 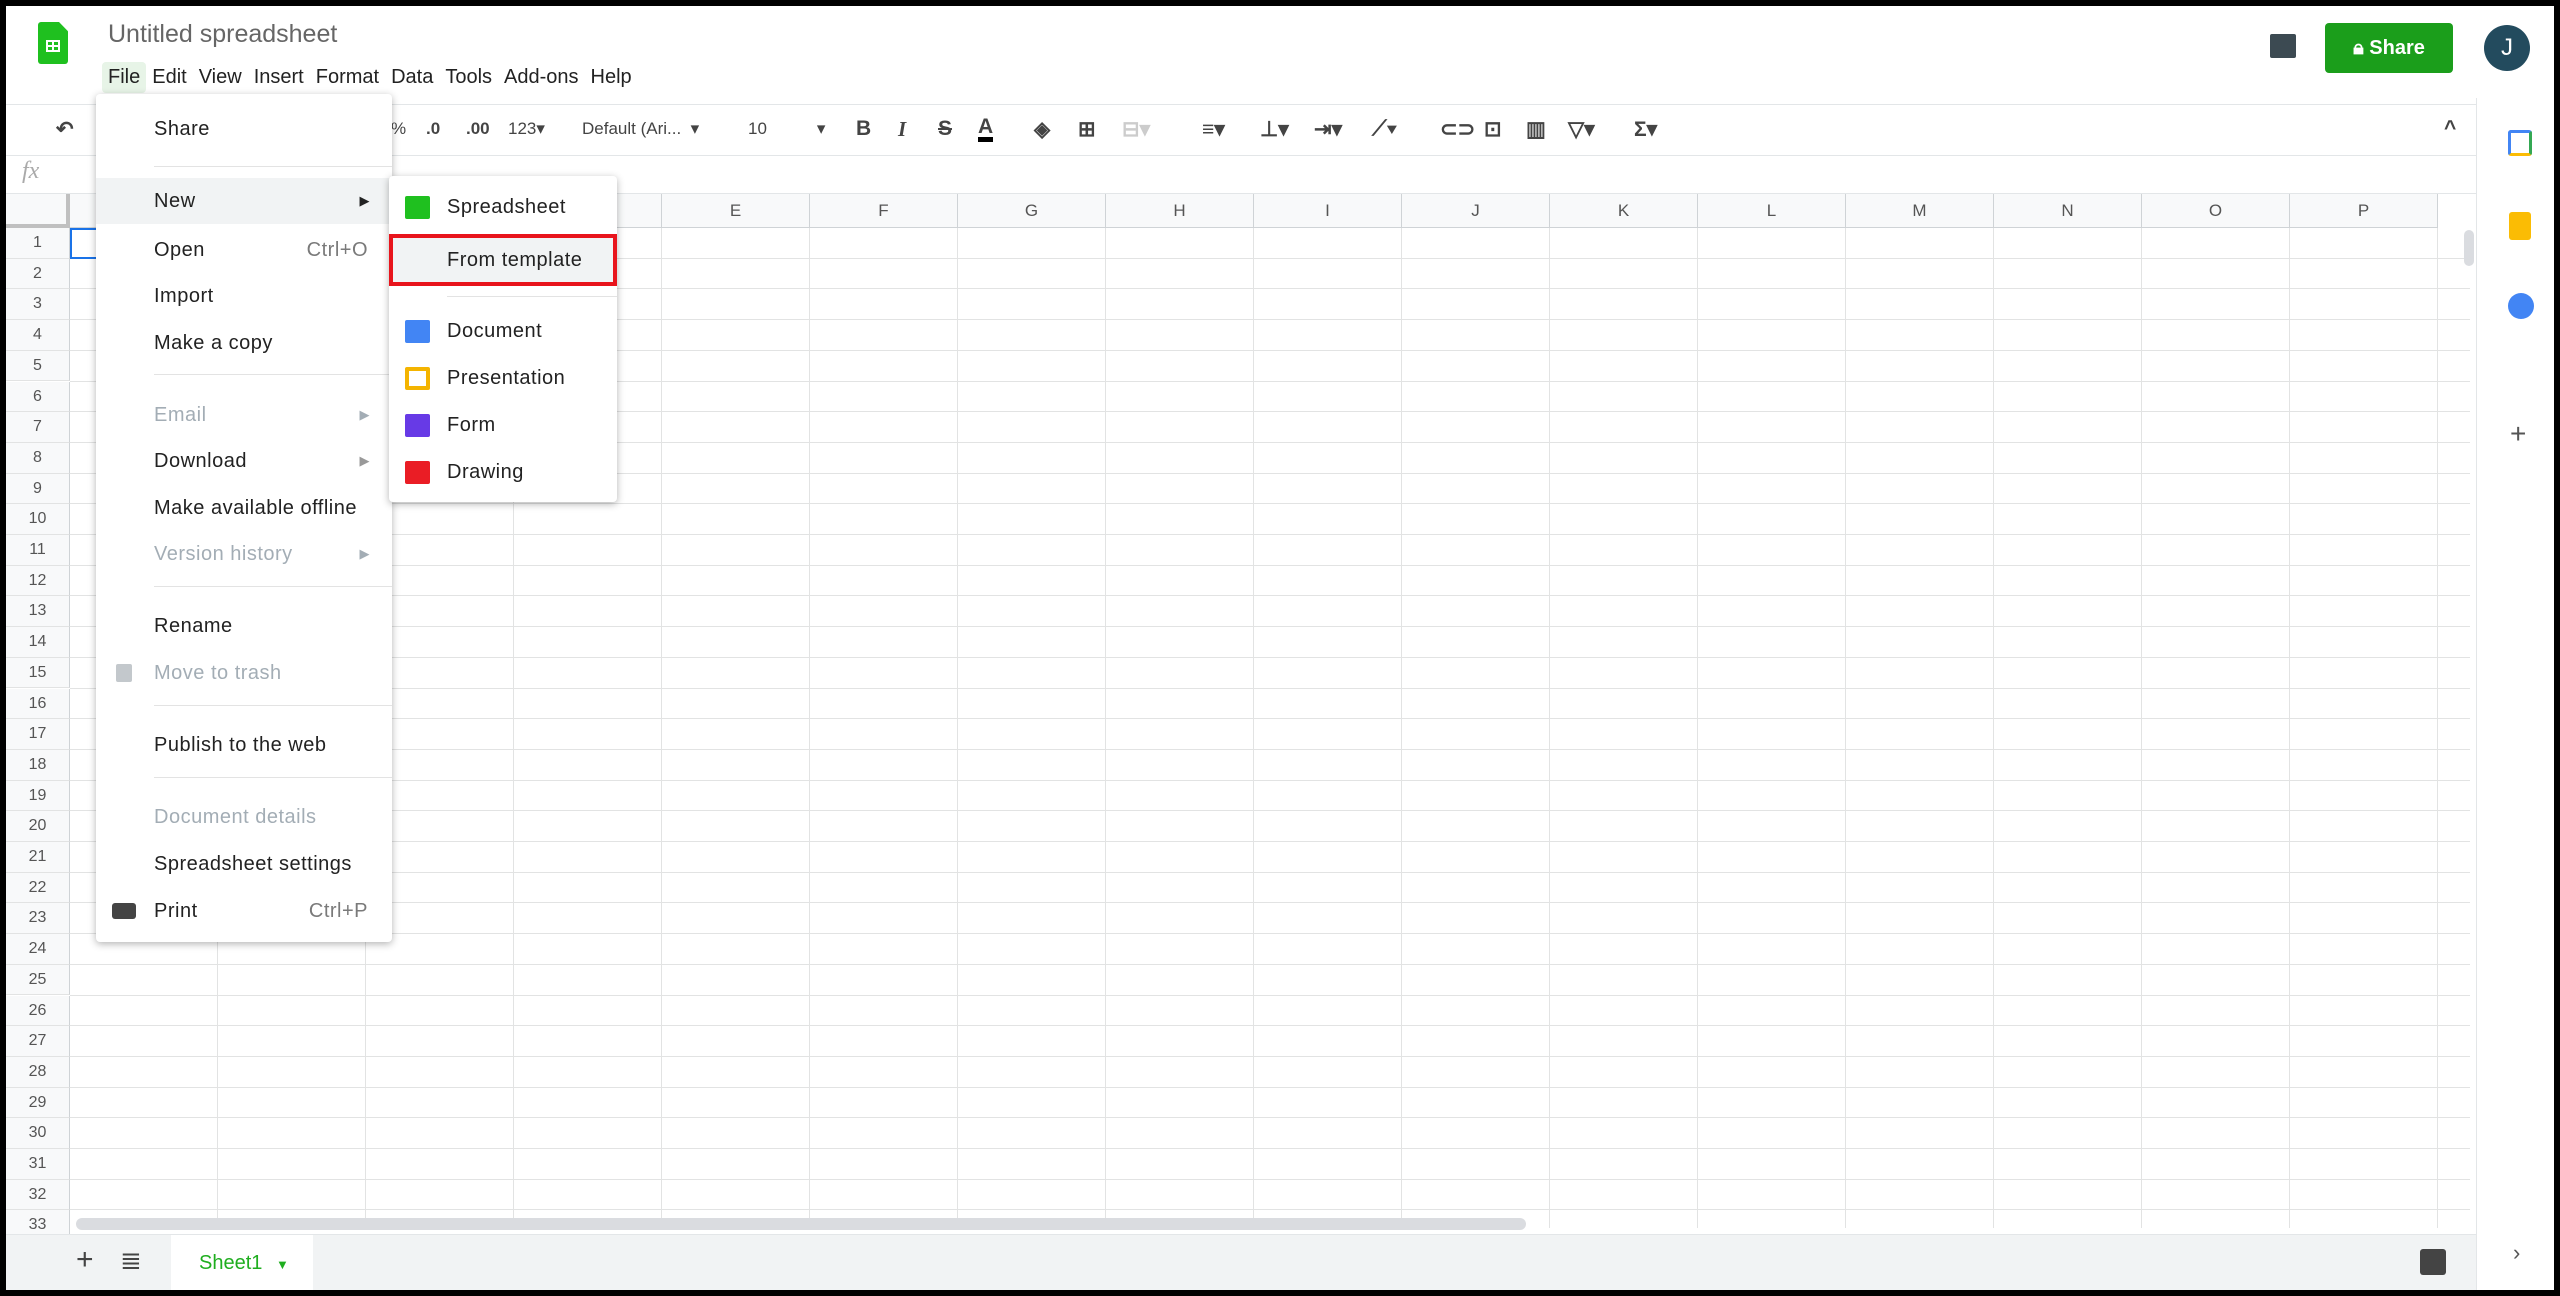 What do you see at coordinates (85, 1260) in the screenshot?
I see `add-sheet-icon: +` at bounding box center [85, 1260].